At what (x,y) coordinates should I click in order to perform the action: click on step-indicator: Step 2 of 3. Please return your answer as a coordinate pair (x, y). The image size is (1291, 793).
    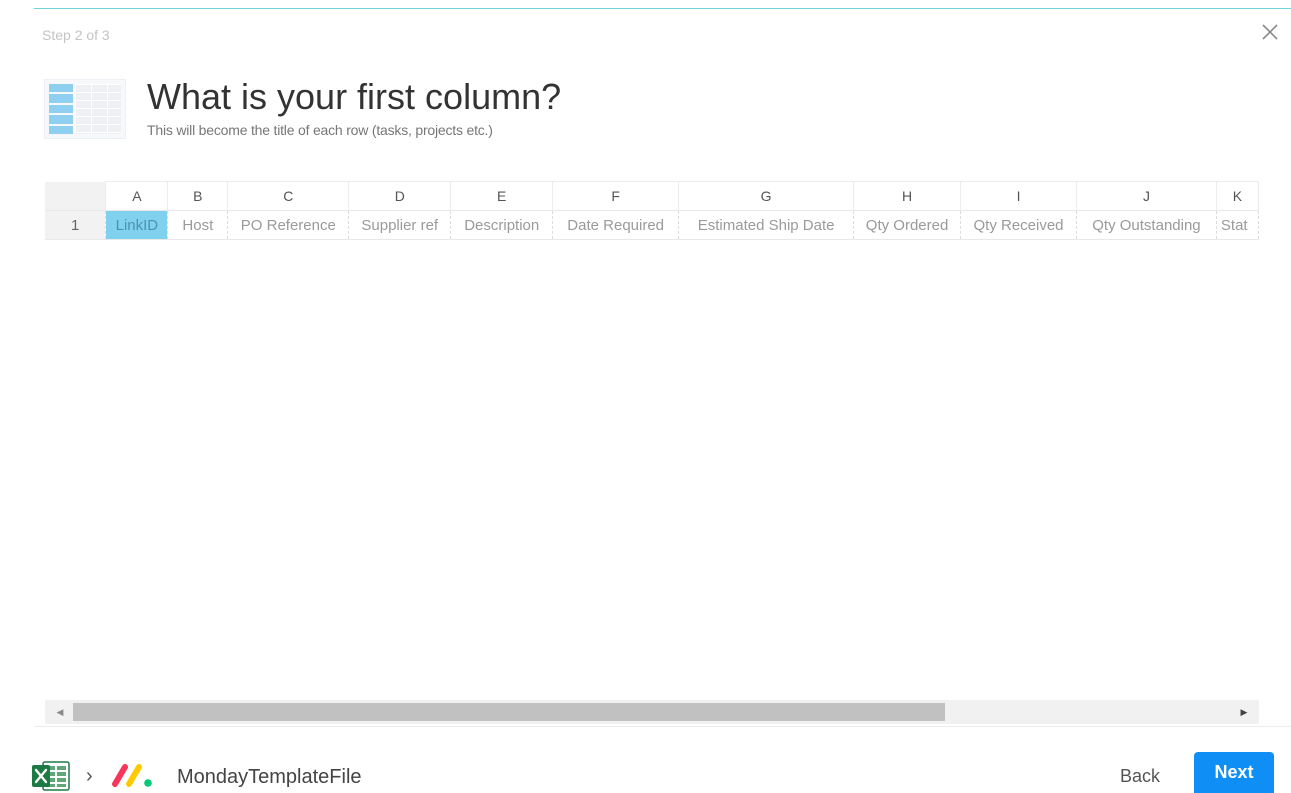
    Looking at the image, I should click on (76, 35).